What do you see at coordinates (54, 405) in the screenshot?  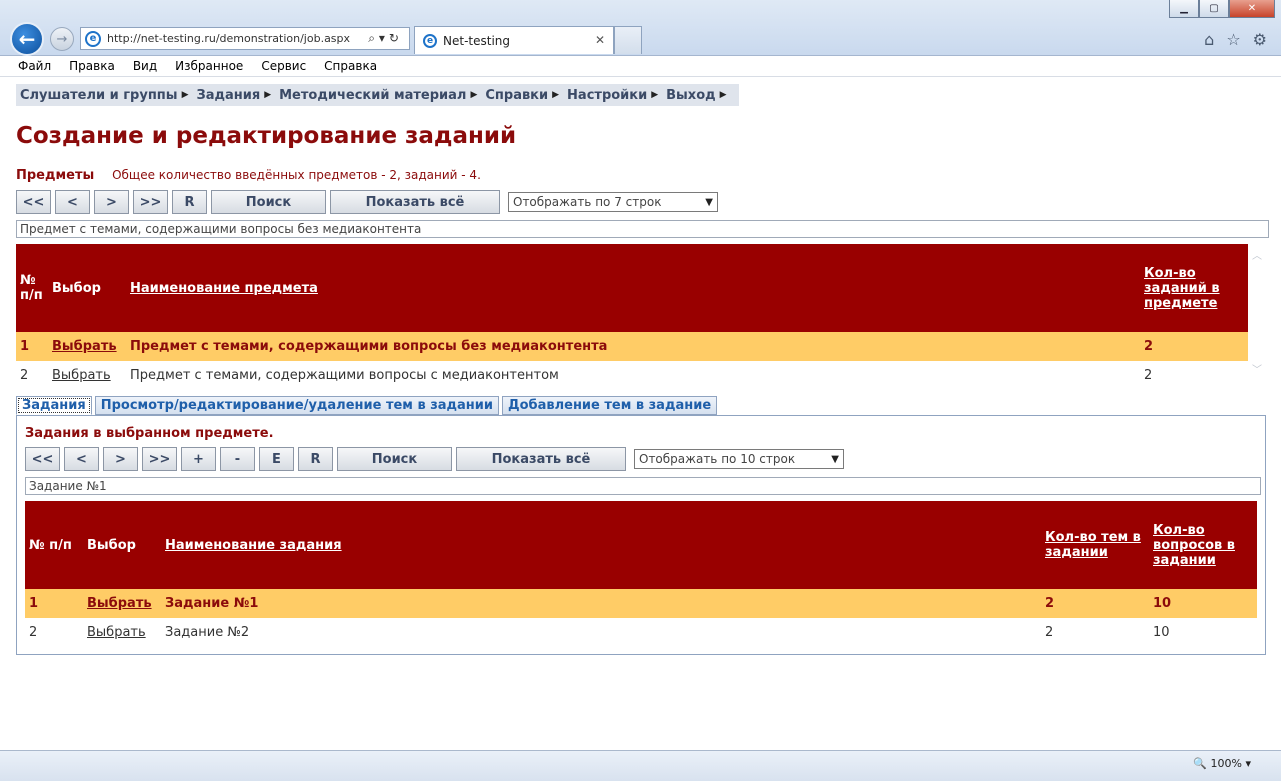 I see `tab-tasks: Задания` at bounding box center [54, 405].